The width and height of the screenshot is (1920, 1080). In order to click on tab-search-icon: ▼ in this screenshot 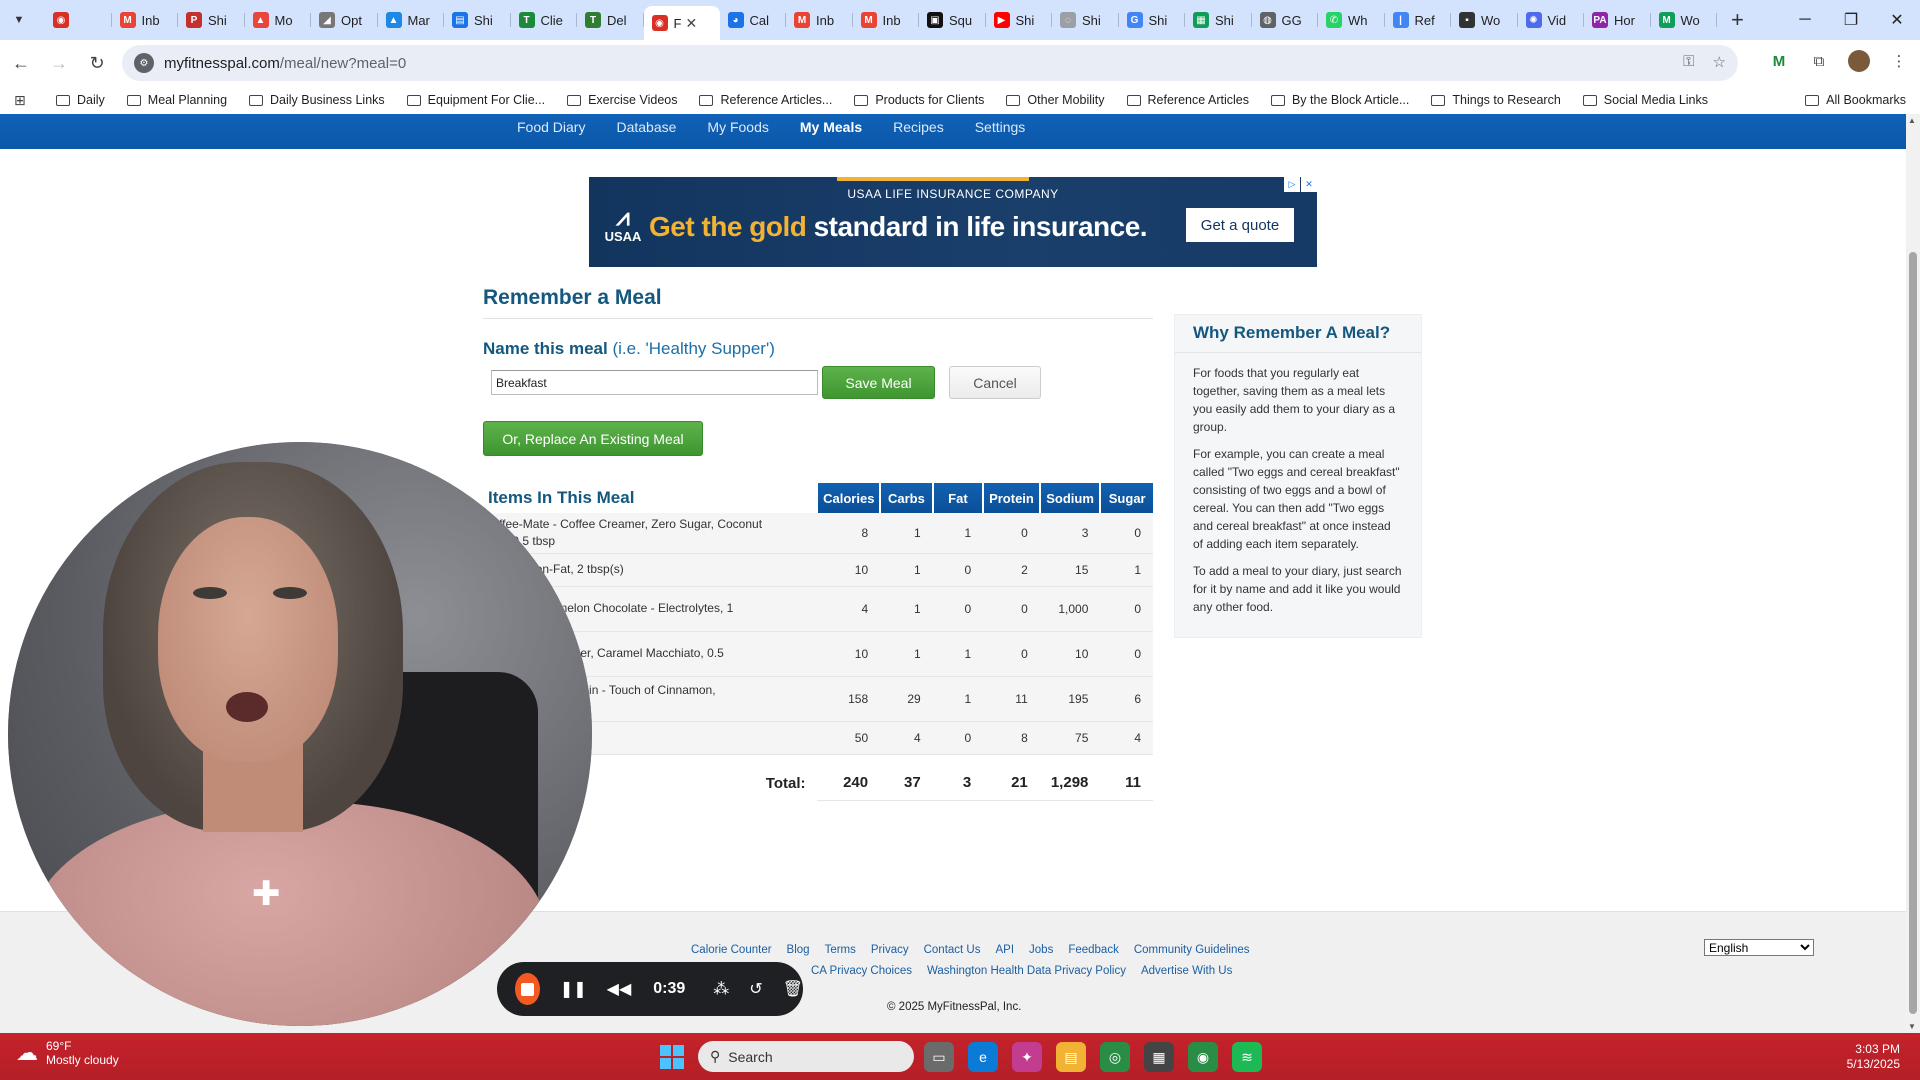, I will do `click(19, 20)`.